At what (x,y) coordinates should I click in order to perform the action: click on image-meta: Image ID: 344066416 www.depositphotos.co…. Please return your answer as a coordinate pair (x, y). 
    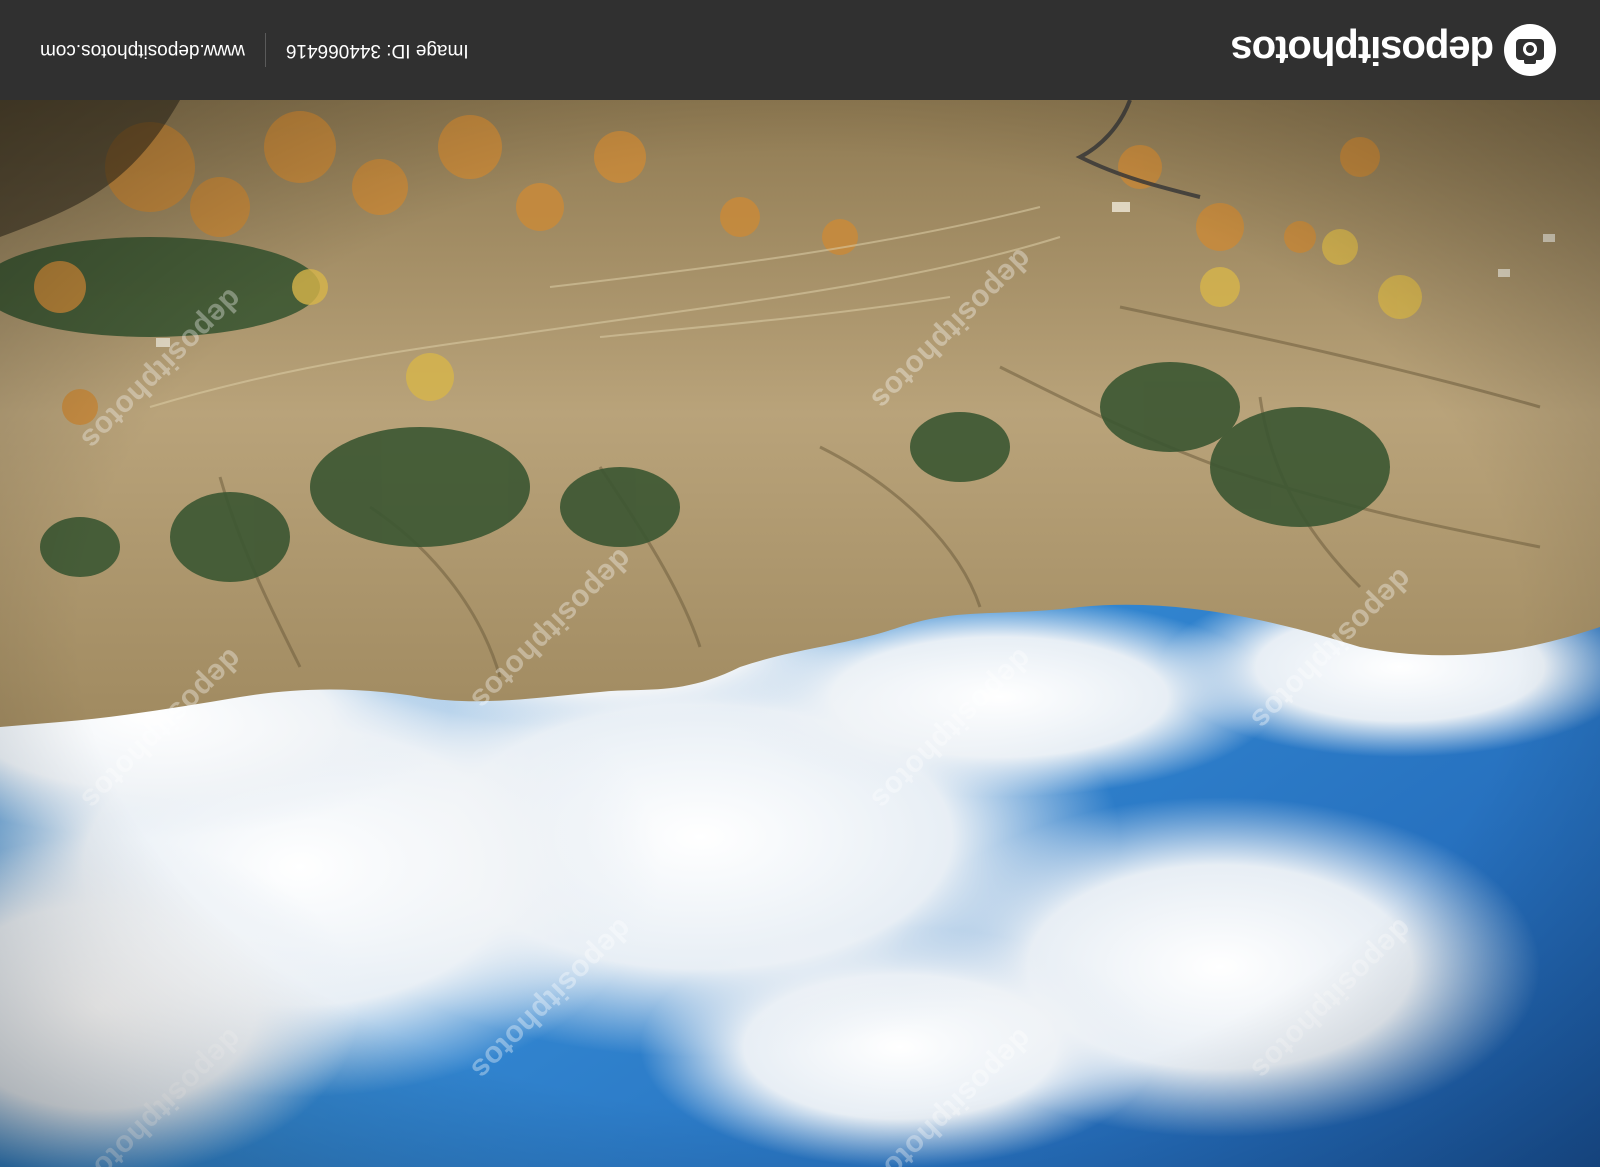
    Looking at the image, I should click on (254, 50).